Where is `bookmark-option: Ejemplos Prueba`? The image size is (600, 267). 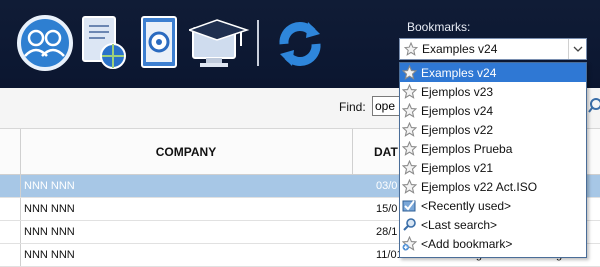
bookmark-option: Ejemplos Prueba is located at coordinates (493, 148).